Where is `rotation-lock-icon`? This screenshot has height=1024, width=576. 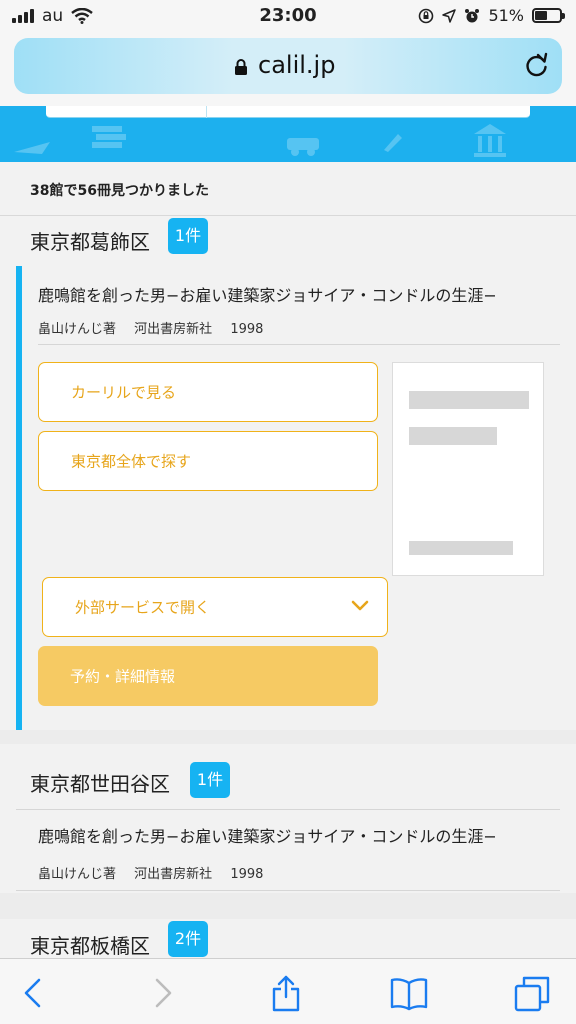
rotation-lock-icon is located at coordinates (426, 15).